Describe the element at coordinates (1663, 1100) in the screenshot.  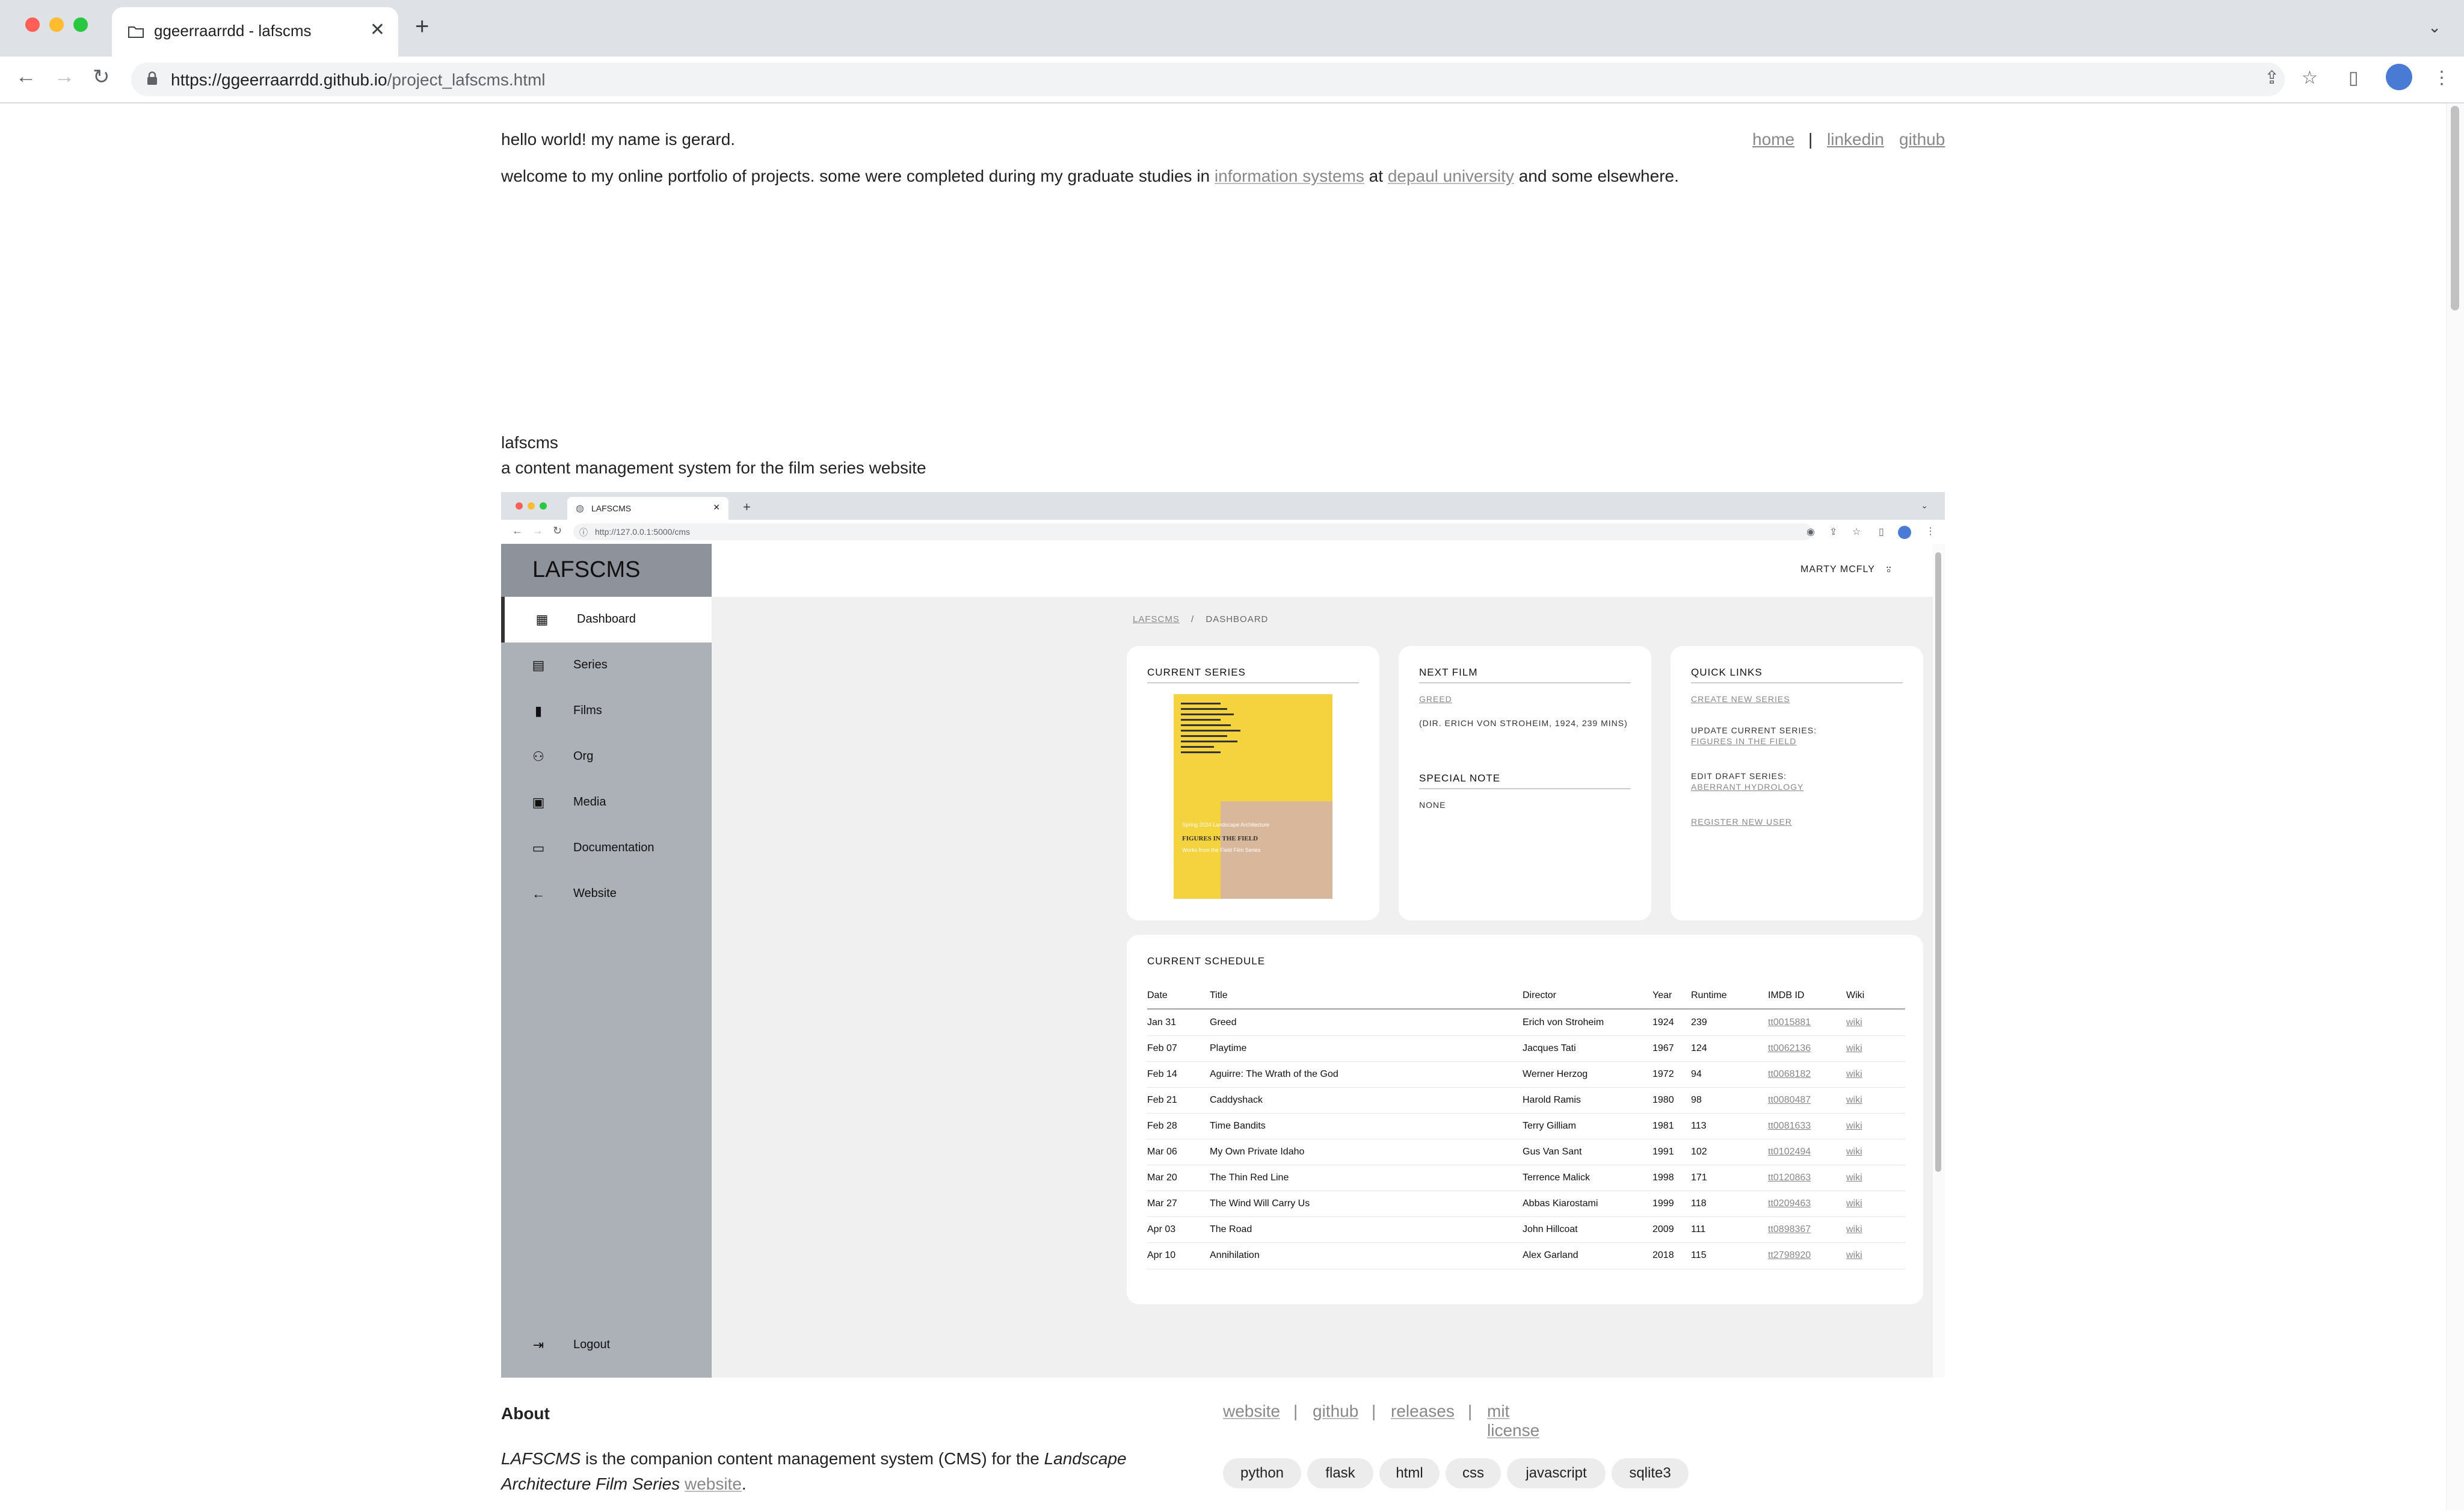
I see `cell-year: 1980` at that location.